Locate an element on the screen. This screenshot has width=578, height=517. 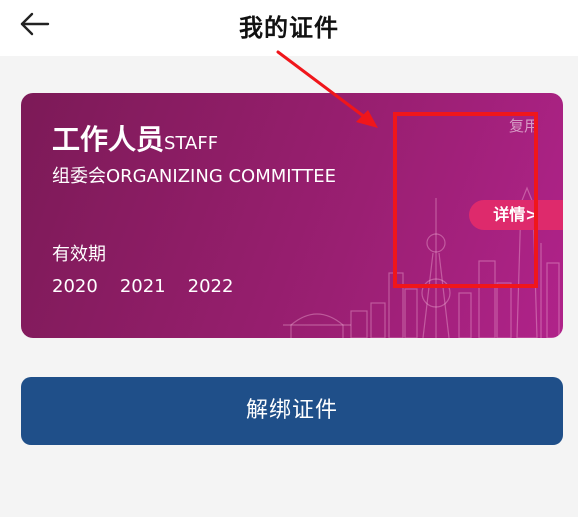
role-title: 工作人员STAFF is located at coordinates (135, 142).